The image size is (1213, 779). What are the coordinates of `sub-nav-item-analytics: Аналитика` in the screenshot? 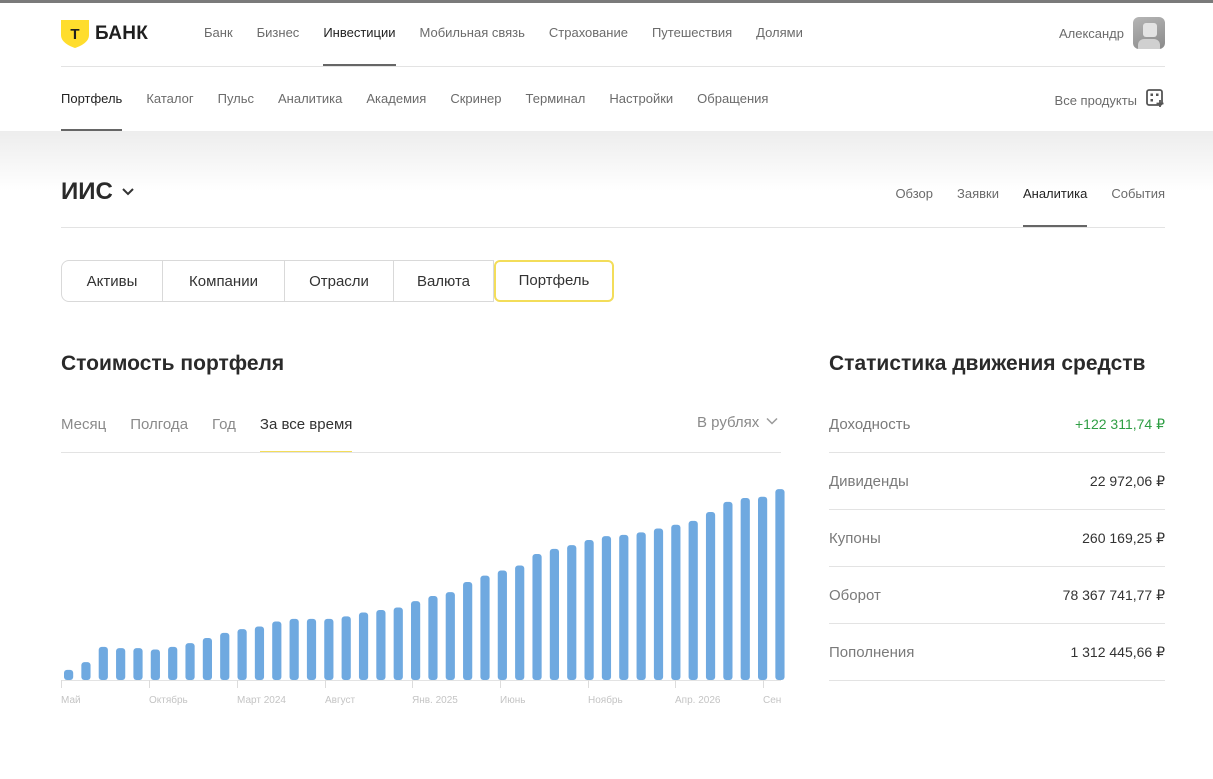 It's located at (310, 99).